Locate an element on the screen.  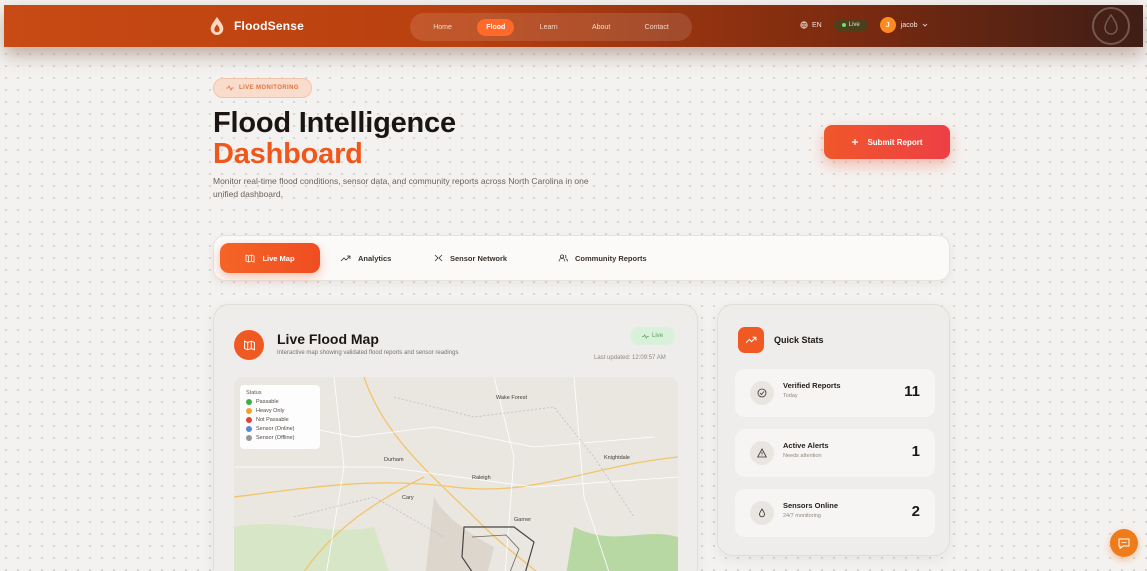
map-place-label: Knightdale is located at coordinates (617, 458).